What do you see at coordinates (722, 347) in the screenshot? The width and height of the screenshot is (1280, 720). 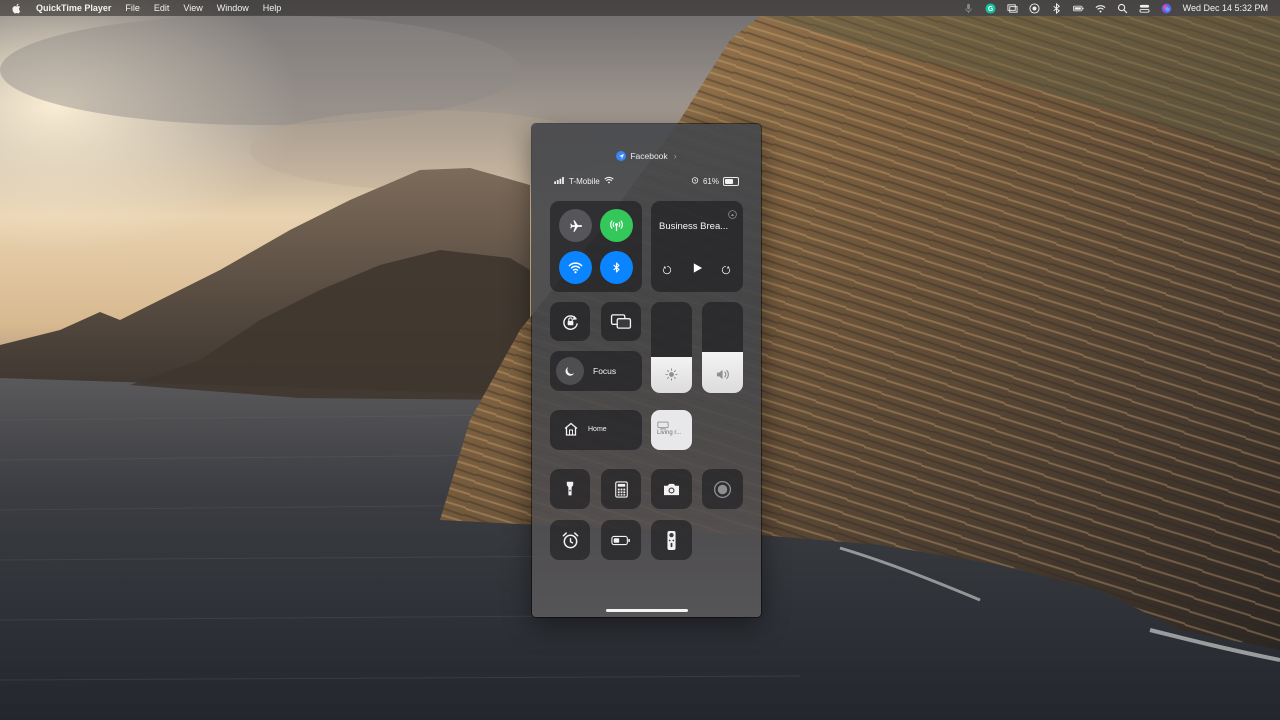 I see `volume-slider` at bounding box center [722, 347].